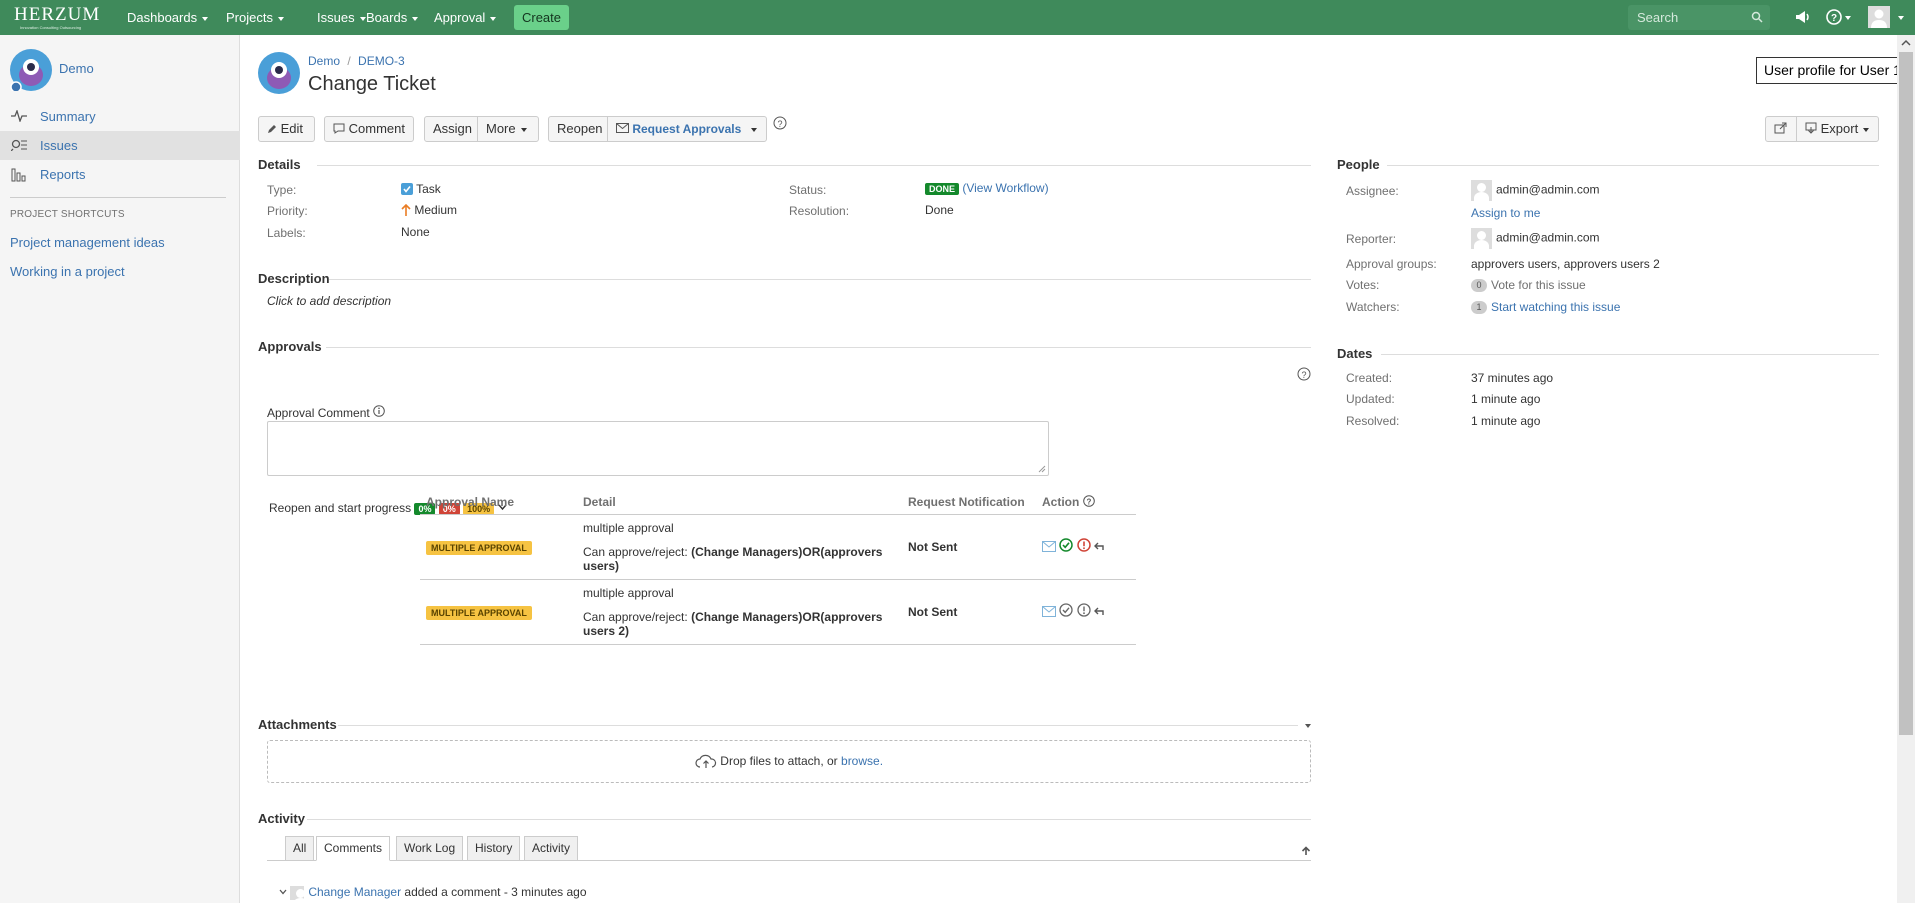 The width and height of the screenshot is (1915, 903). I want to click on project-shortcuts-heading: PROJECT SHORTCUTS, so click(67, 214).